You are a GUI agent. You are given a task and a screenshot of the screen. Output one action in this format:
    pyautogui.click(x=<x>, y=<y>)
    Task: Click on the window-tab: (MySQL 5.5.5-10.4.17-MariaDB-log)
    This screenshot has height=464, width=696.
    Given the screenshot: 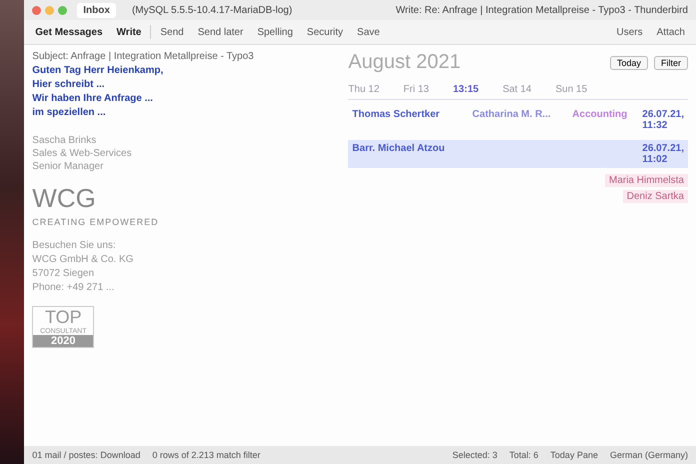 What is the action you would take?
    pyautogui.click(x=212, y=10)
    